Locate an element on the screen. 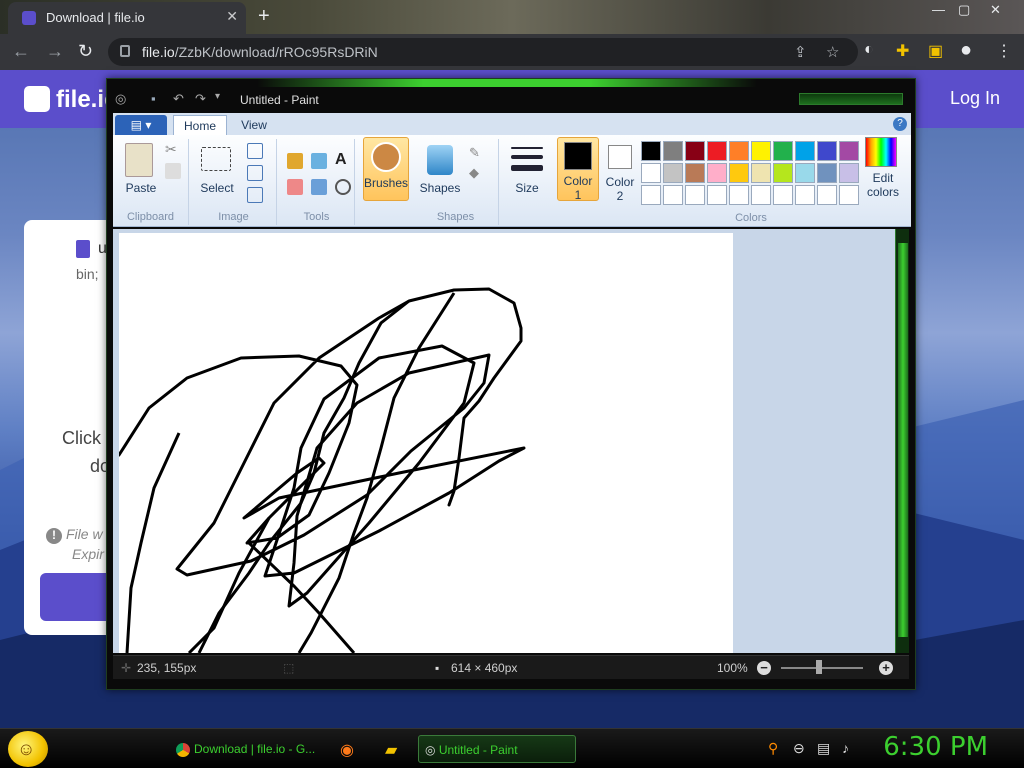 This screenshot has width=1024, height=768. browser-tab: Download | file.io ✕ is located at coordinates (127, 18).